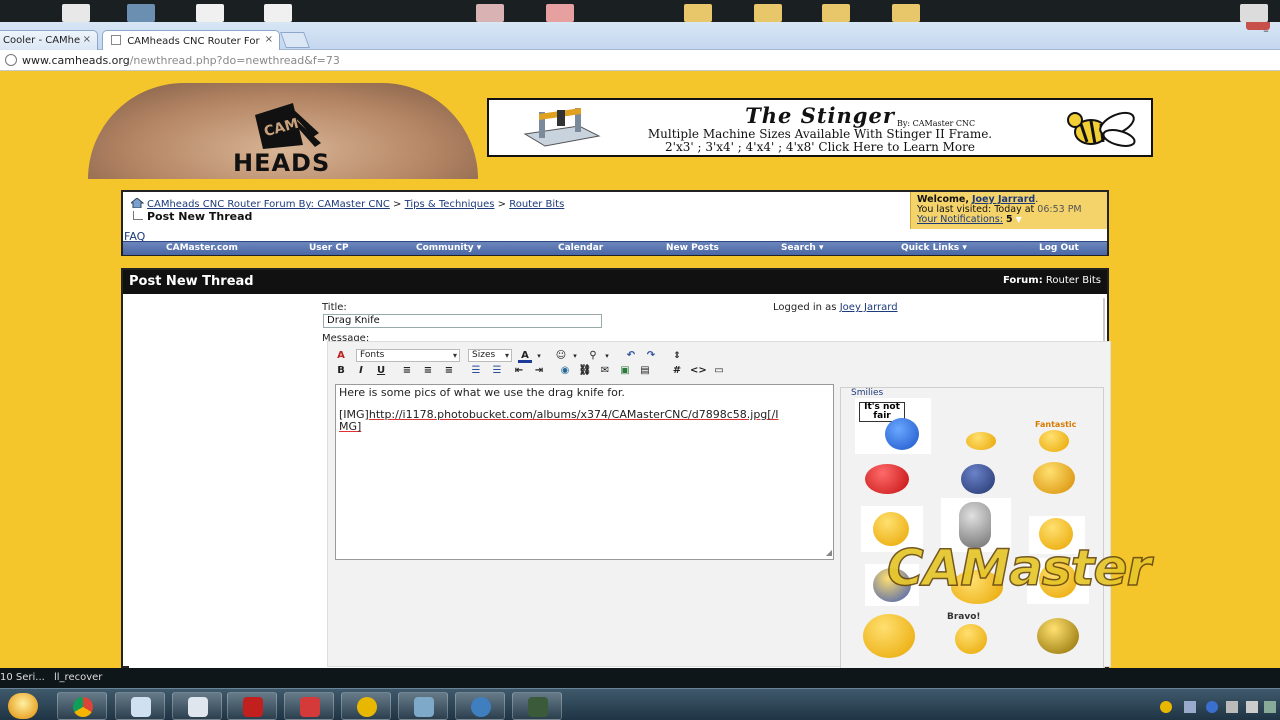 This screenshot has height=720, width=1280. I want to click on tray-app-icon, so click(1166, 707).